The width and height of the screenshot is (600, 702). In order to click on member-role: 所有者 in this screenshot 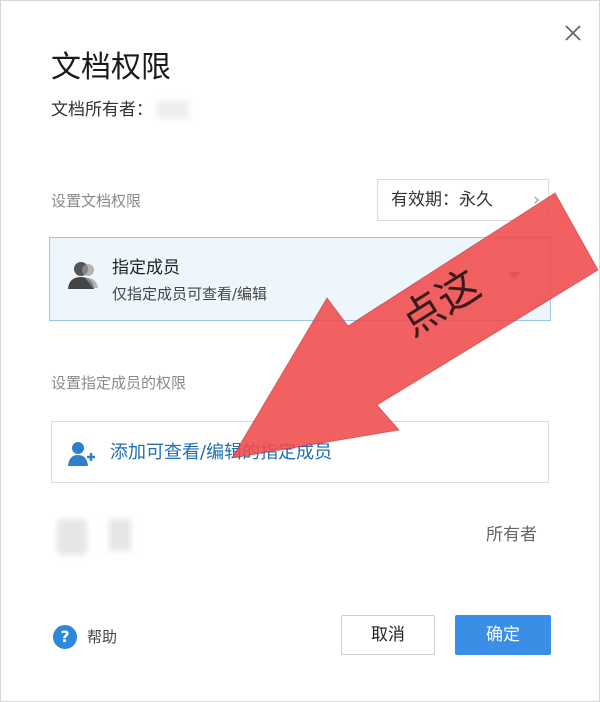, I will do `click(511, 535)`.